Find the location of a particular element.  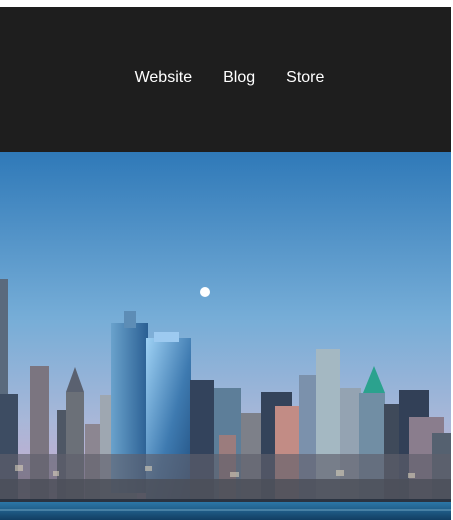

nav-link-website: Website is located at coordinates (164, 78).